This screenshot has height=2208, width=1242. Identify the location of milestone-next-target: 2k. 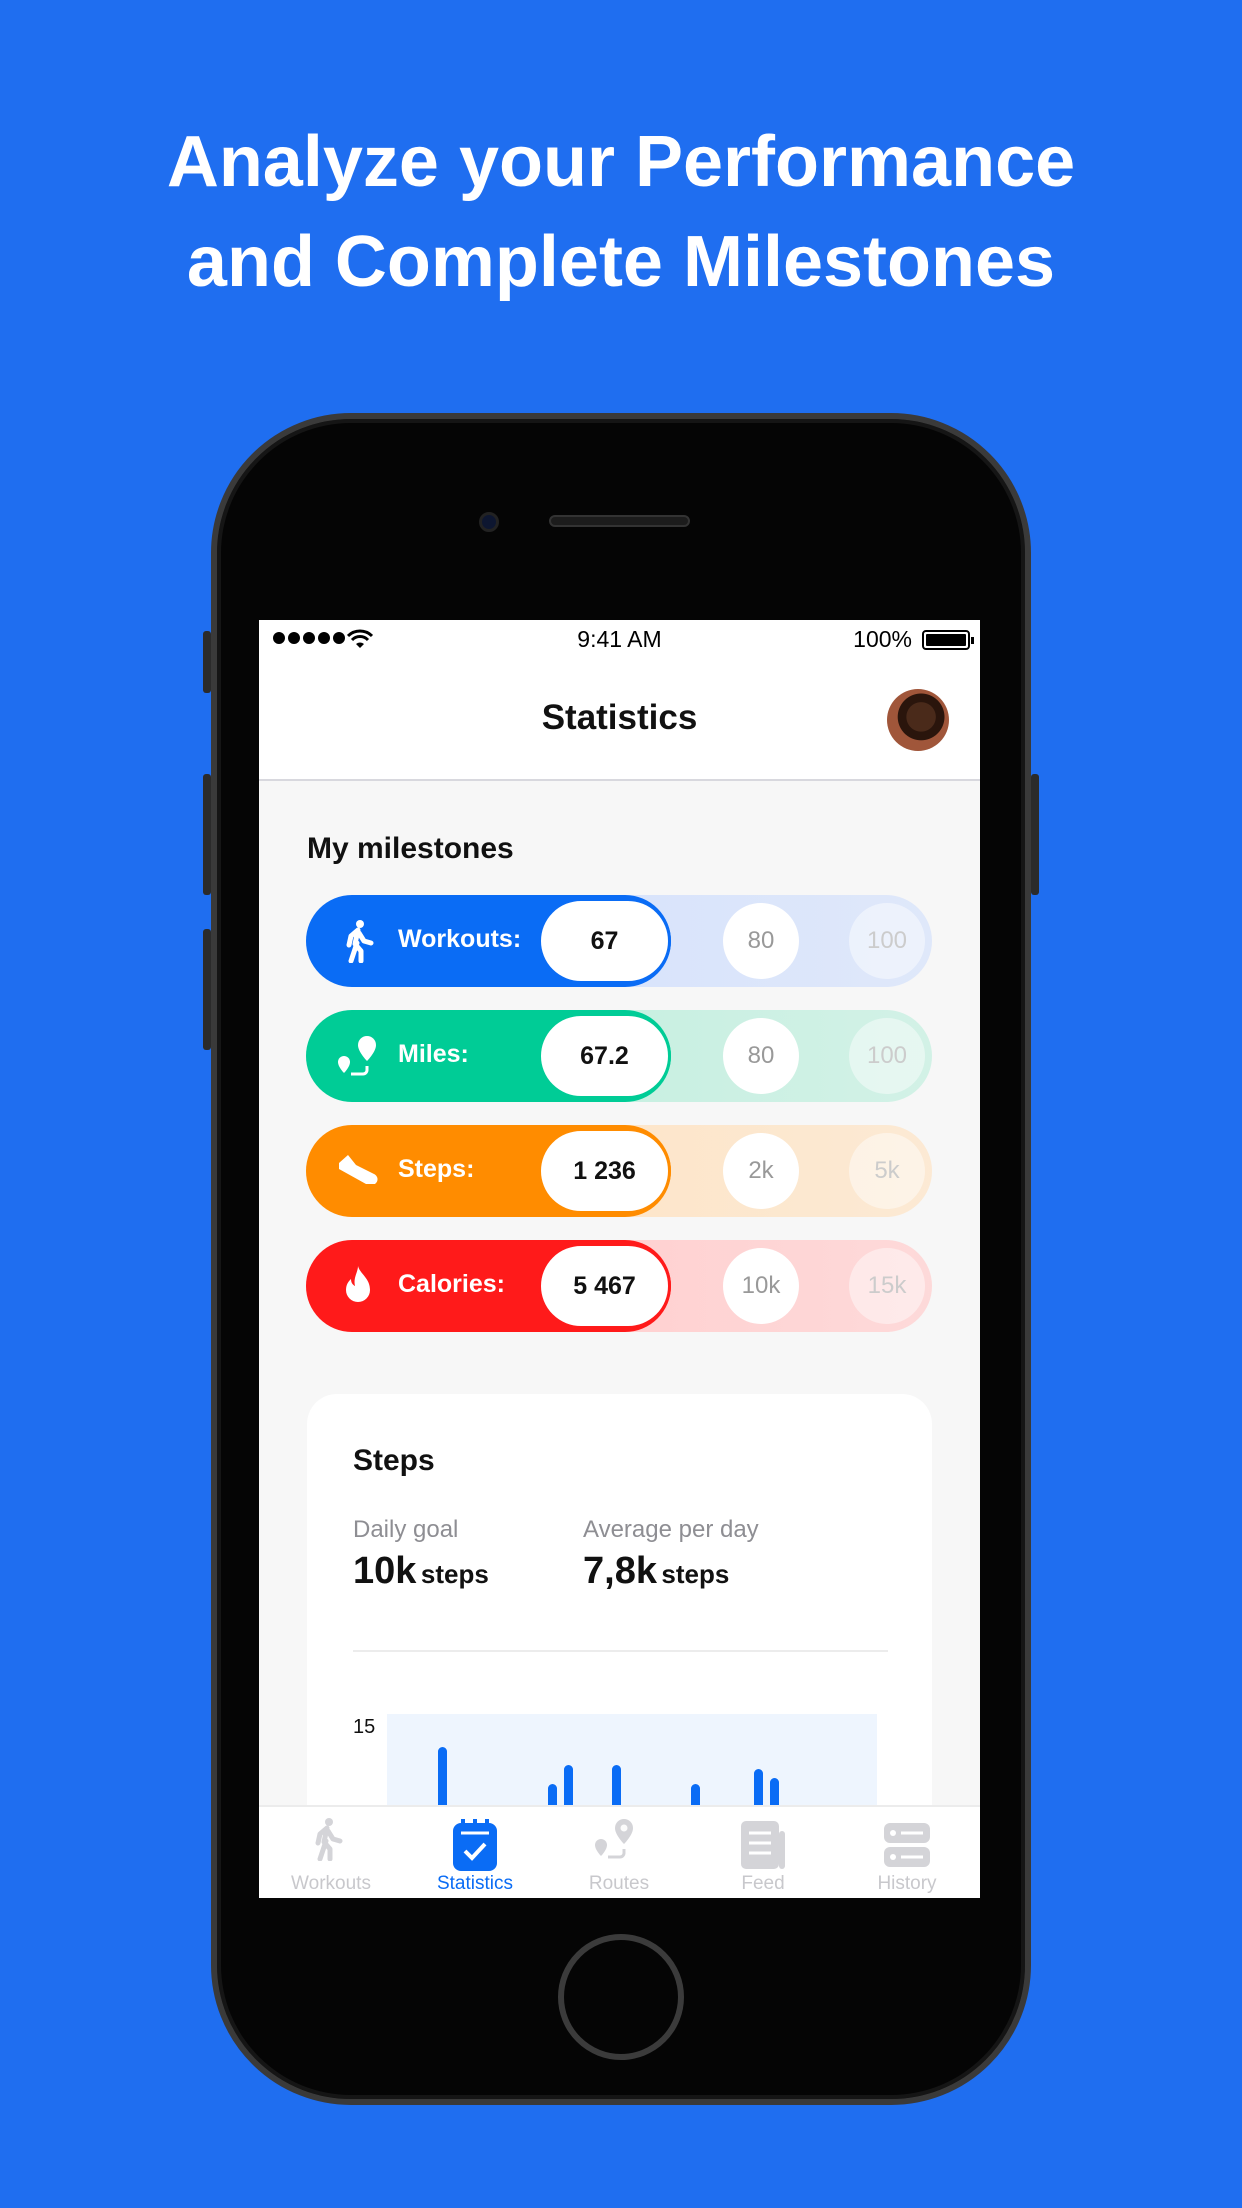
(761, 1171).